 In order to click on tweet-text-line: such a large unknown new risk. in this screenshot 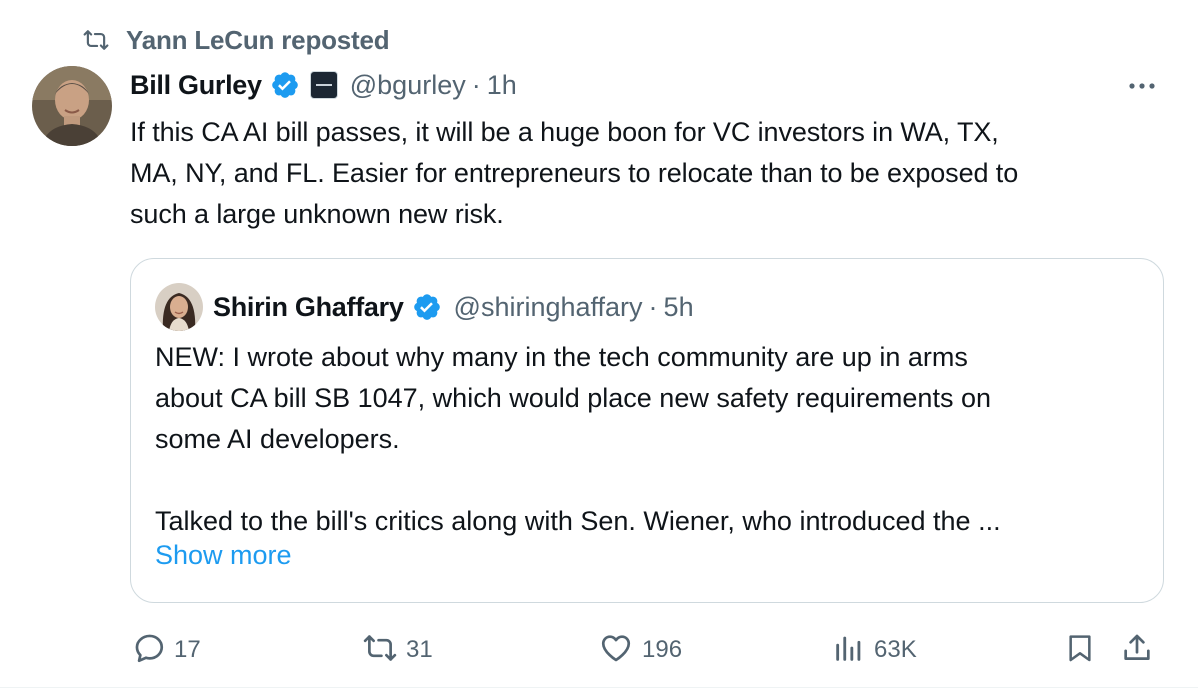, I will do `click(317, 214)`.